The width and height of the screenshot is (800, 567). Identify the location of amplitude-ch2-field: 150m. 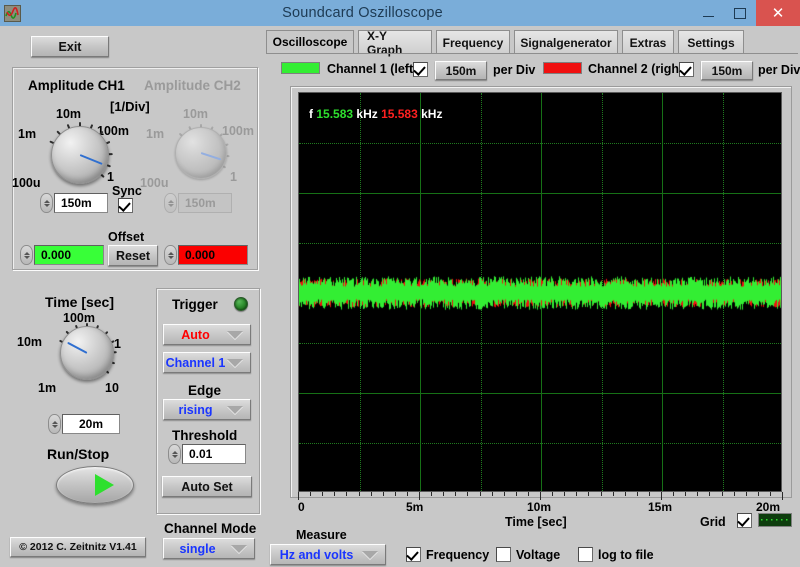
(198, 203).